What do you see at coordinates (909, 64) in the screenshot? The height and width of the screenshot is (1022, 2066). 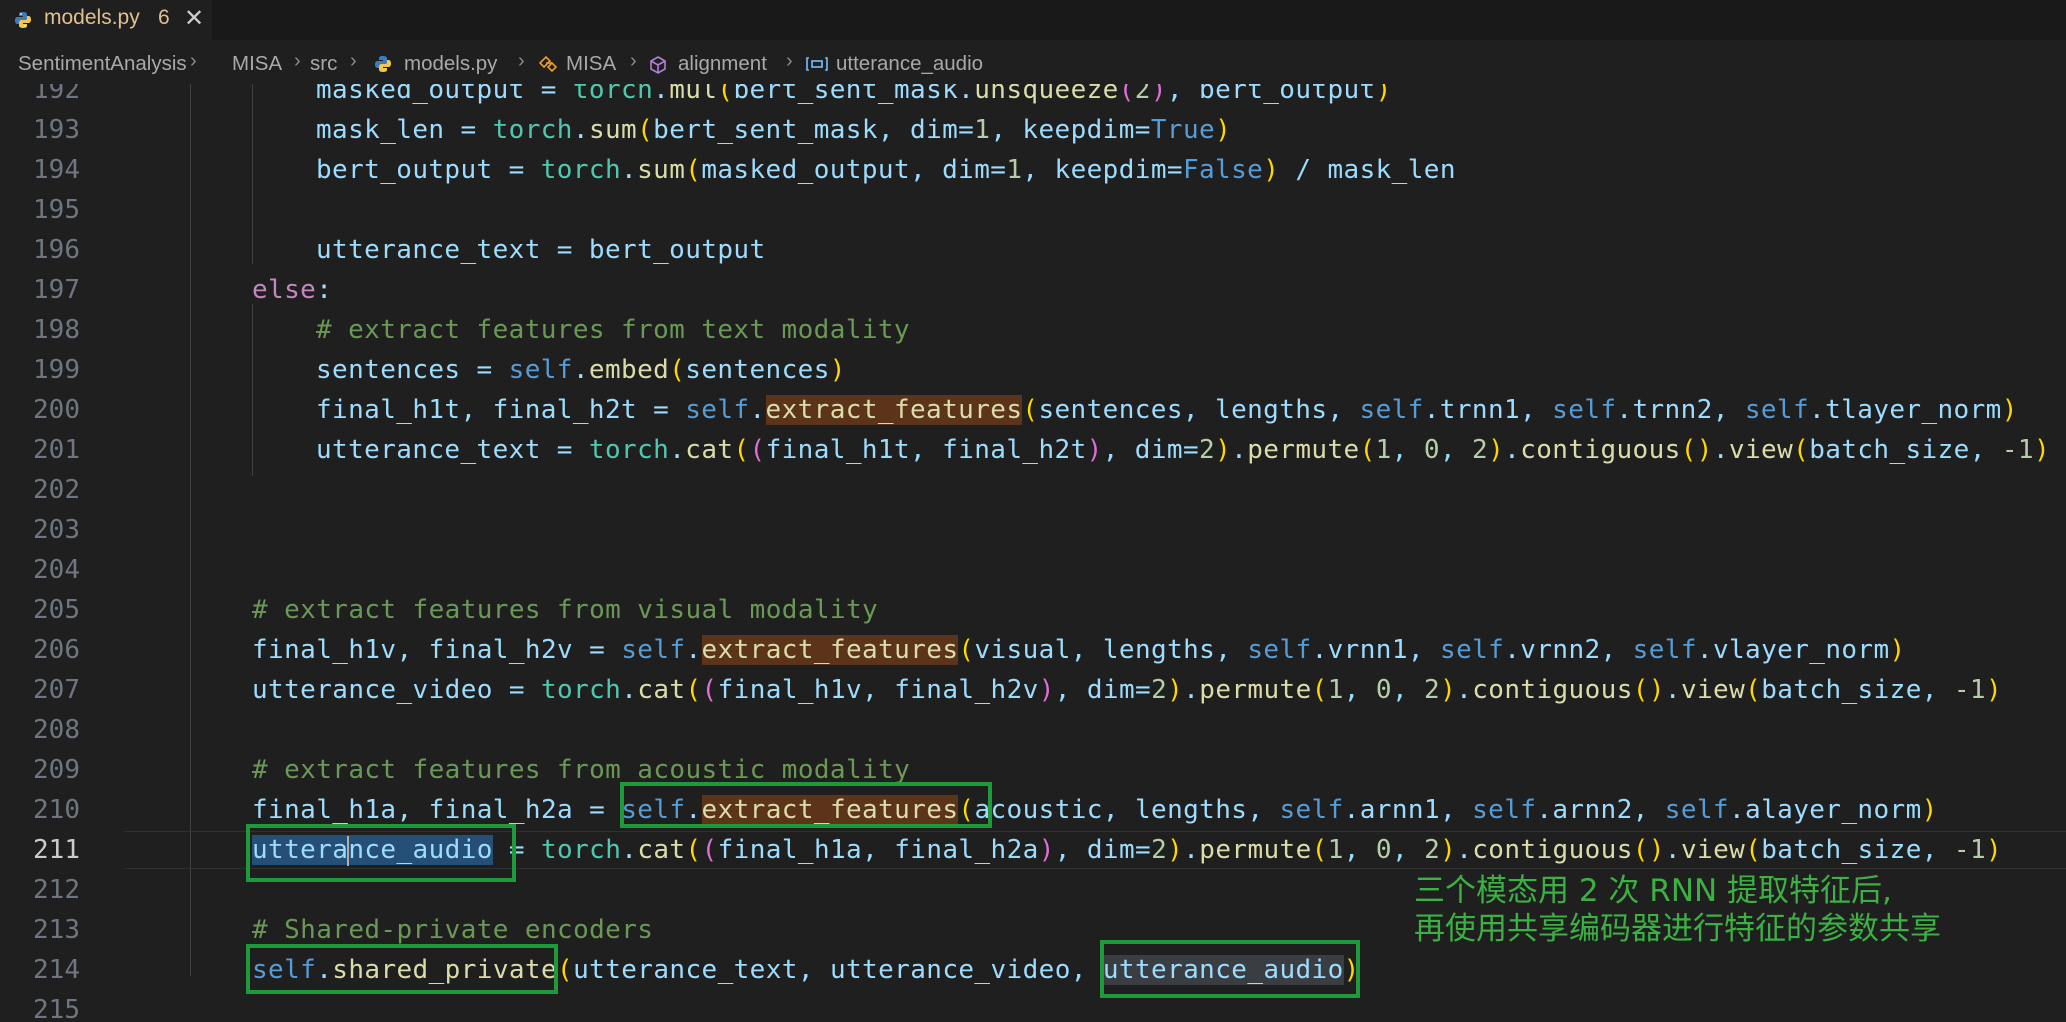 I see `breadcrumb-item-utterance-audio: utterance_audio` at bounding box center [909, 64].